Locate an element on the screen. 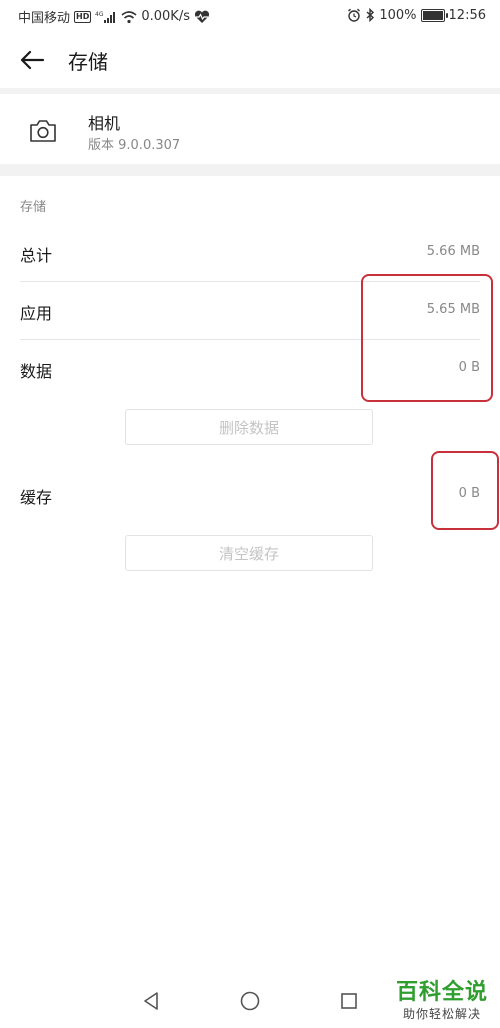 This screenshot has width=500, height=1028. back-arrow-icon is located at coordinates (32, 60).